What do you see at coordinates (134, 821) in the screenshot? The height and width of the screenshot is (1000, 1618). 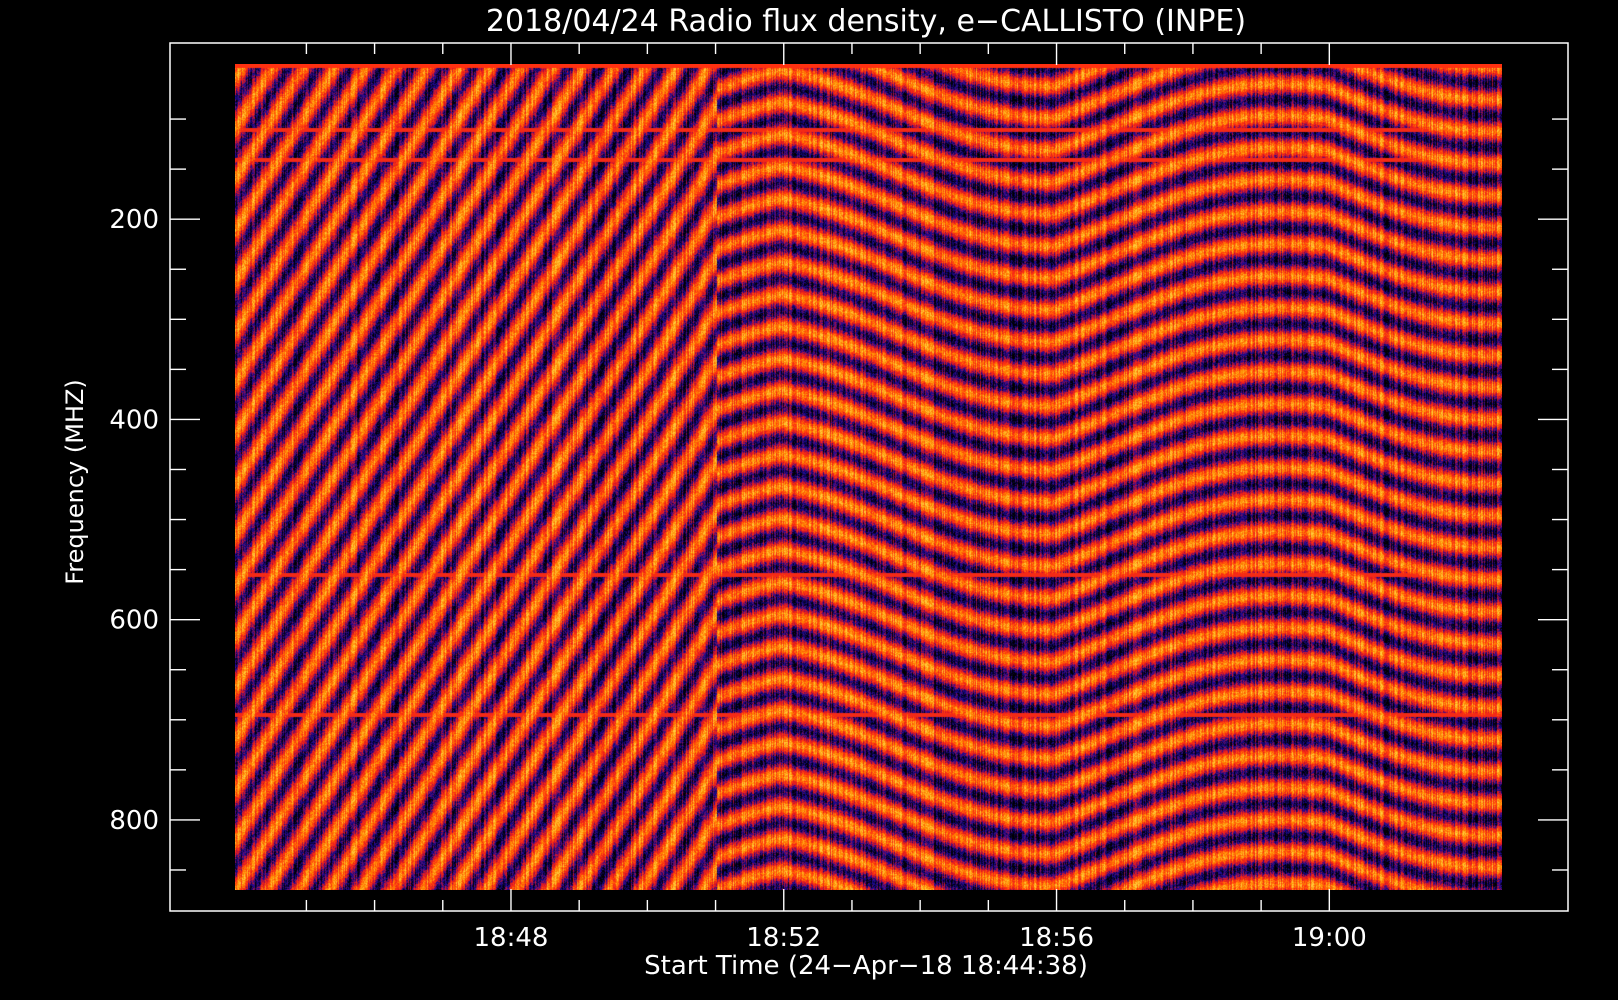 I see `y-tick-label: 800` at bounding box center [134, 821].